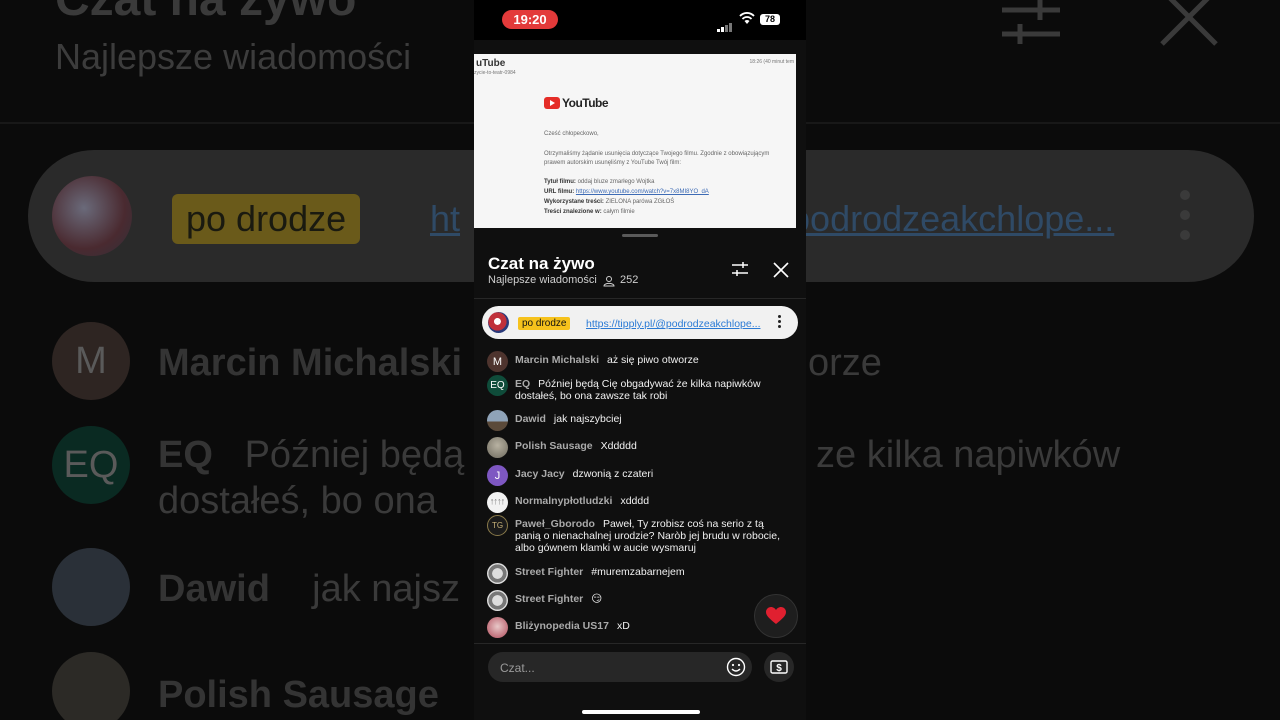 Image resolution: width=1280 pixels, height=720 pixels. I want to click on bg-filter-icon, so click(1031, 22).